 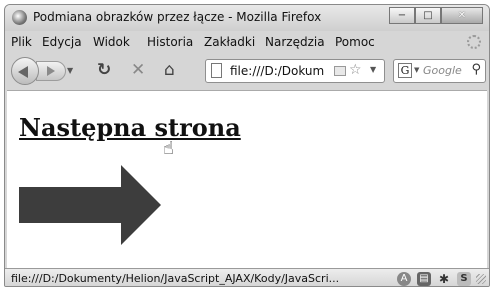 I want to click on s-addon-icon: S, so click(x=464, y=279).